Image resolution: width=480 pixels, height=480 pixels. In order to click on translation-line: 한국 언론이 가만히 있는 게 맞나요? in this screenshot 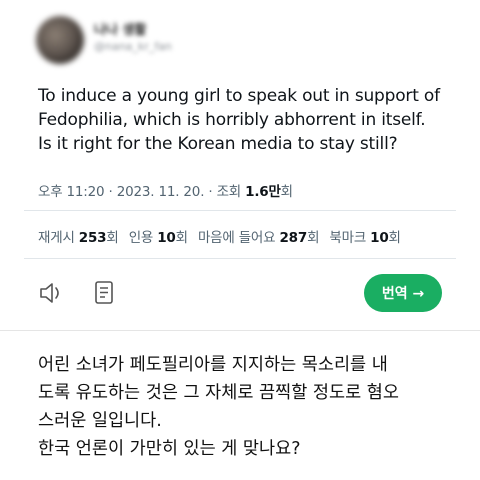, I will do `click(169, 449)`.